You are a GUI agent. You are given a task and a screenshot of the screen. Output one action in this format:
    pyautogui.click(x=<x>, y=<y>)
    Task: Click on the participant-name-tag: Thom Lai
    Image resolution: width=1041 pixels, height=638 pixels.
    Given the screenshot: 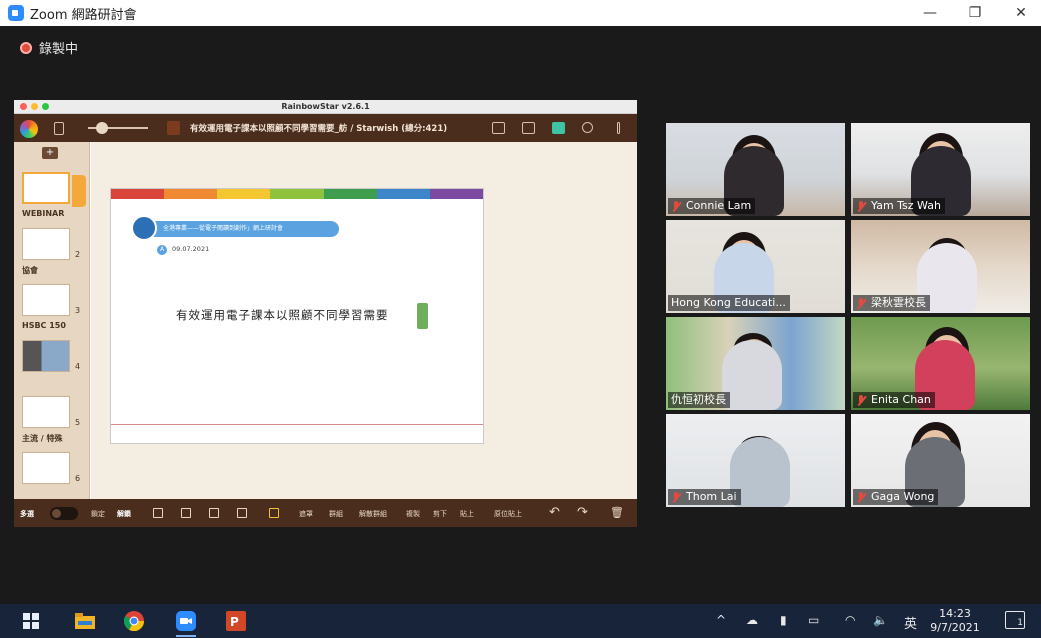 What is the action you would take?
    pyautogui.click(x=704, y=497)
    